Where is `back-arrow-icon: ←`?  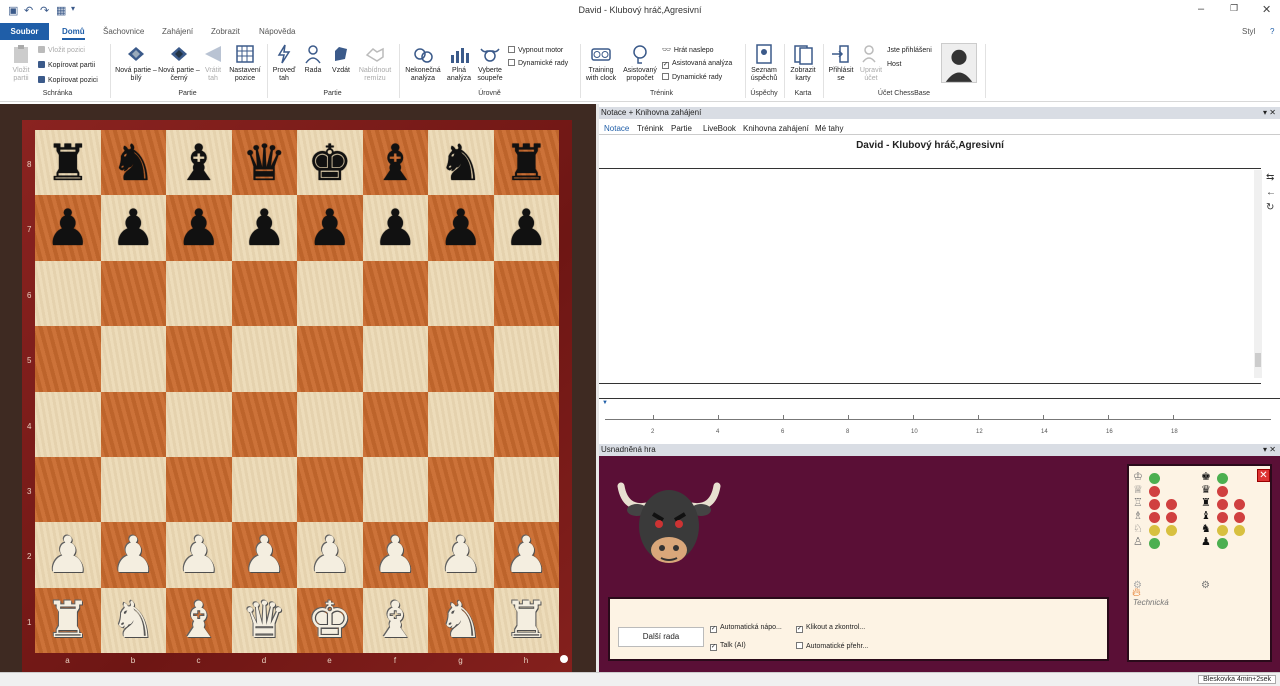
back-arrow-icon: ← is located at coordinates (1271, 192).